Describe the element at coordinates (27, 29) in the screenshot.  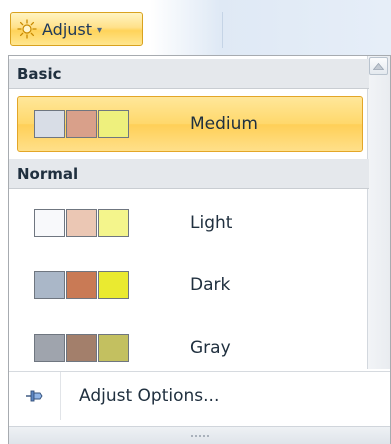
I see `sun-icon` at that location.